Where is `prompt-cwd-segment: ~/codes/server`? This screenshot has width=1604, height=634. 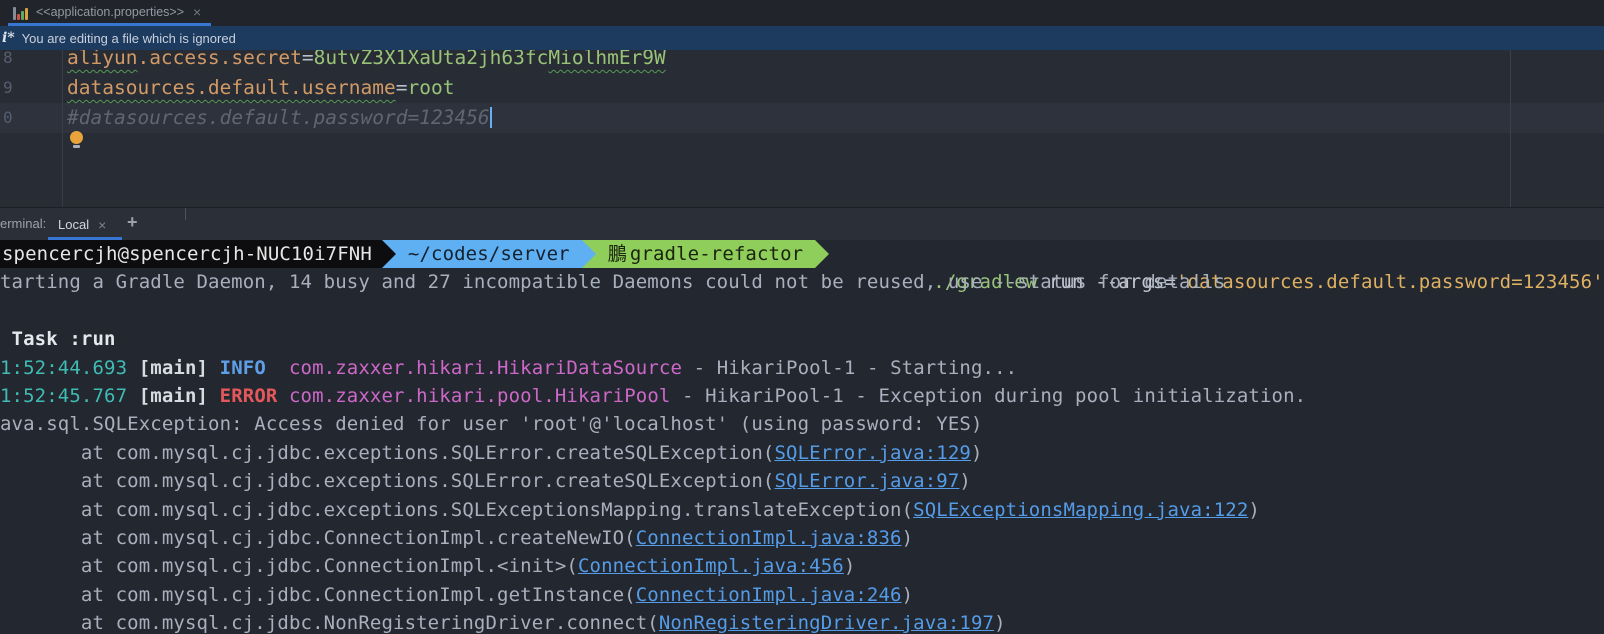
prompt-cwd-segment: ~/codes/server is located at coordinates (488, 254).